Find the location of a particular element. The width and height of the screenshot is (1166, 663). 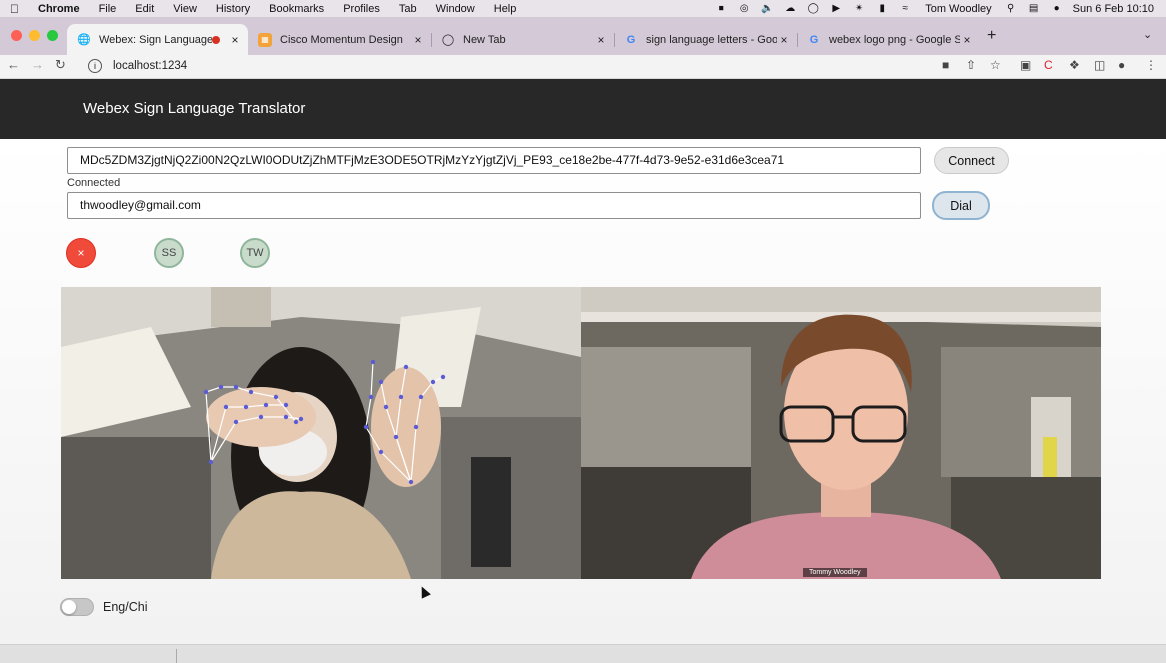

siri-icon: ● is located at coordinates (1057, 9).